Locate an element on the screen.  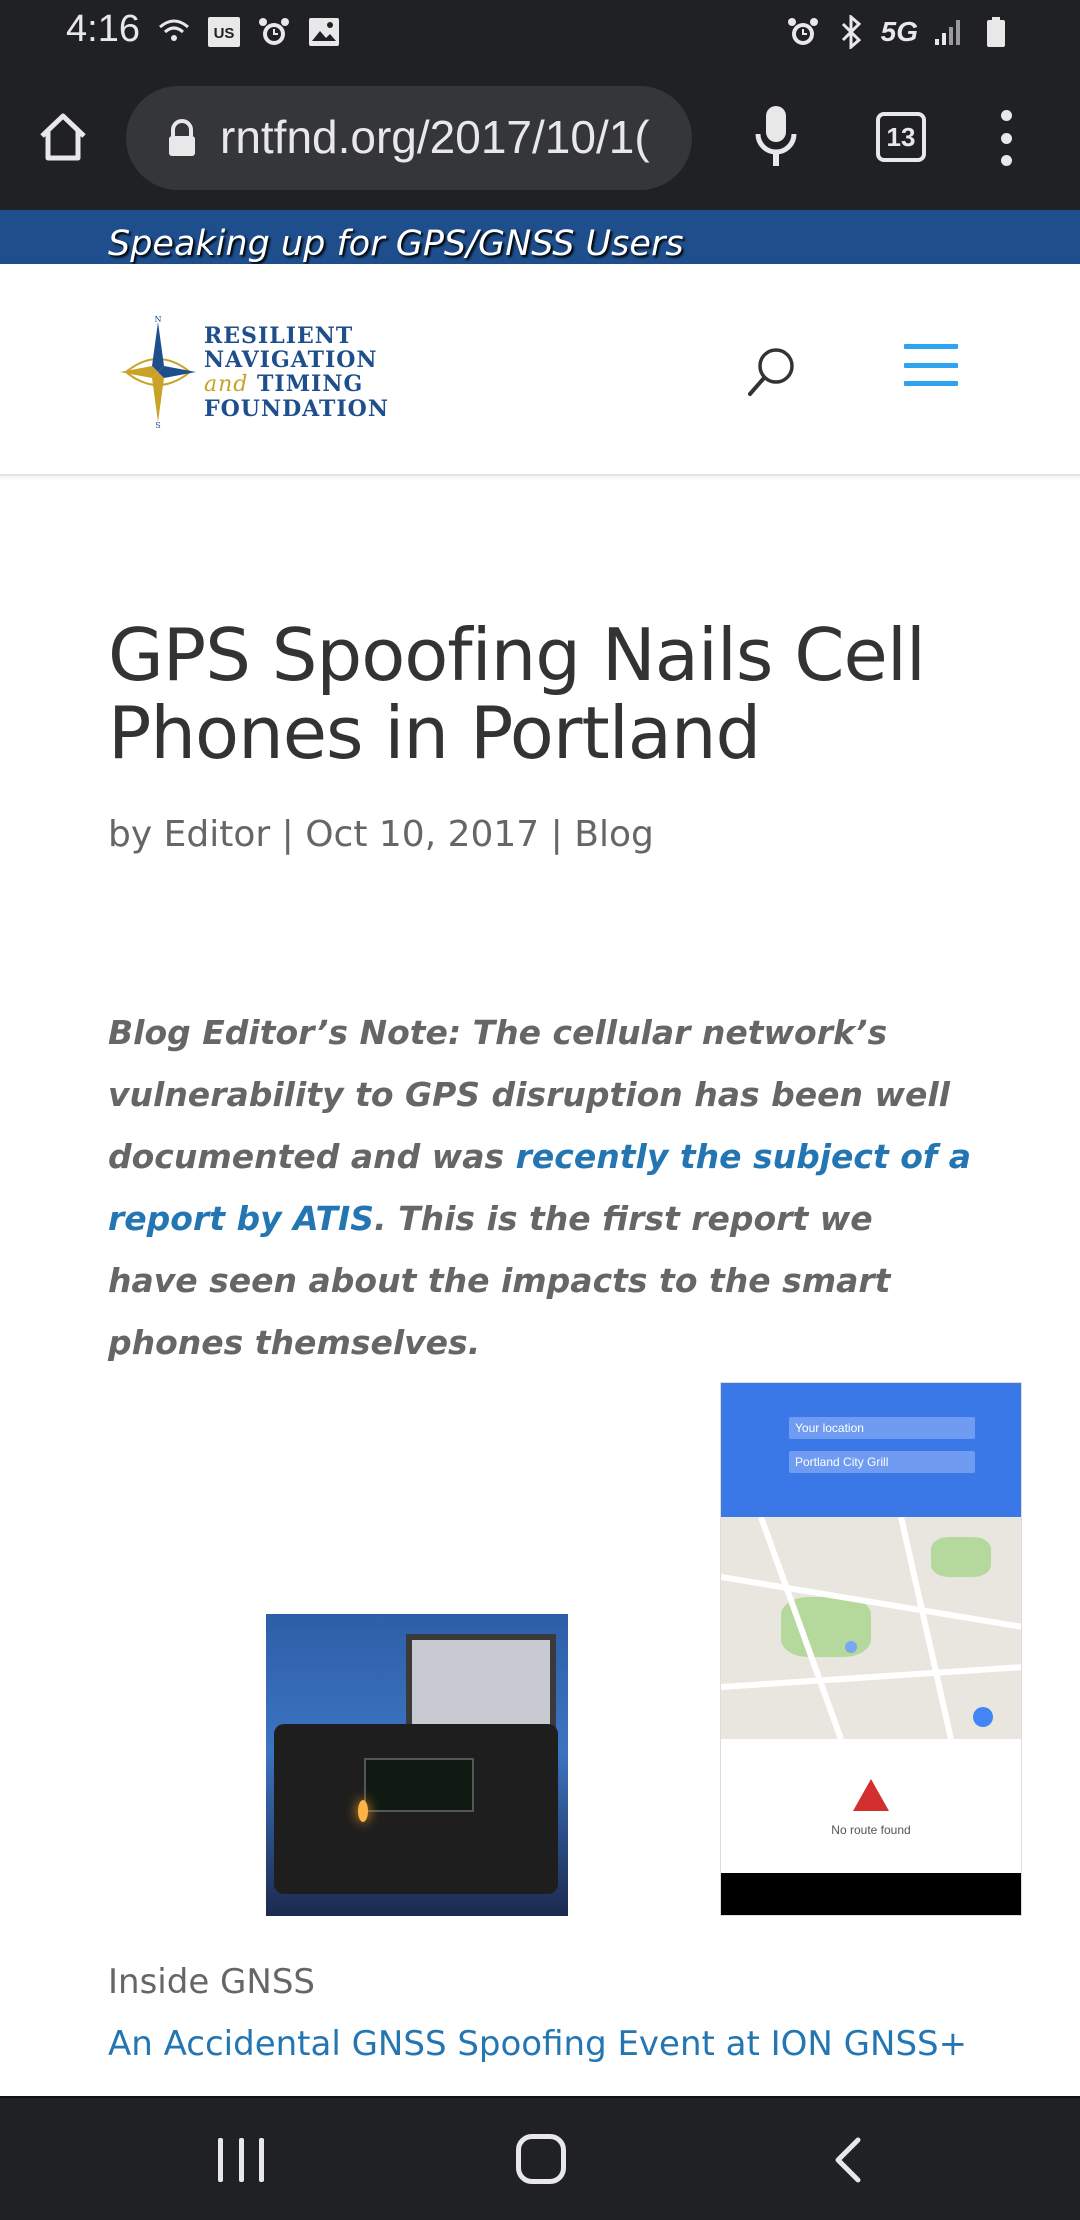
recent-apps-button is located at coordinates (241, 2160).